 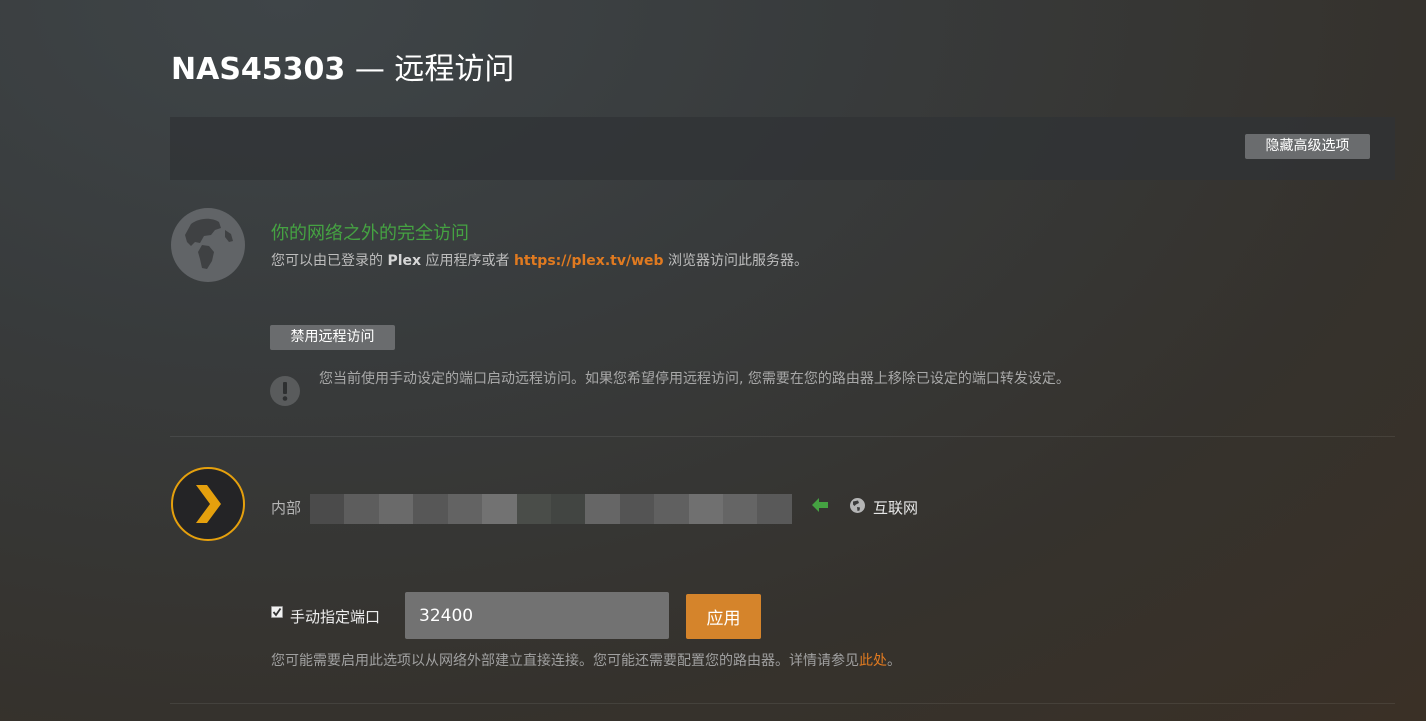 What do you see at coordinates (286, 508) in the screenshot?
I see `internal-label: 内部` at bounding box center [286, 508].